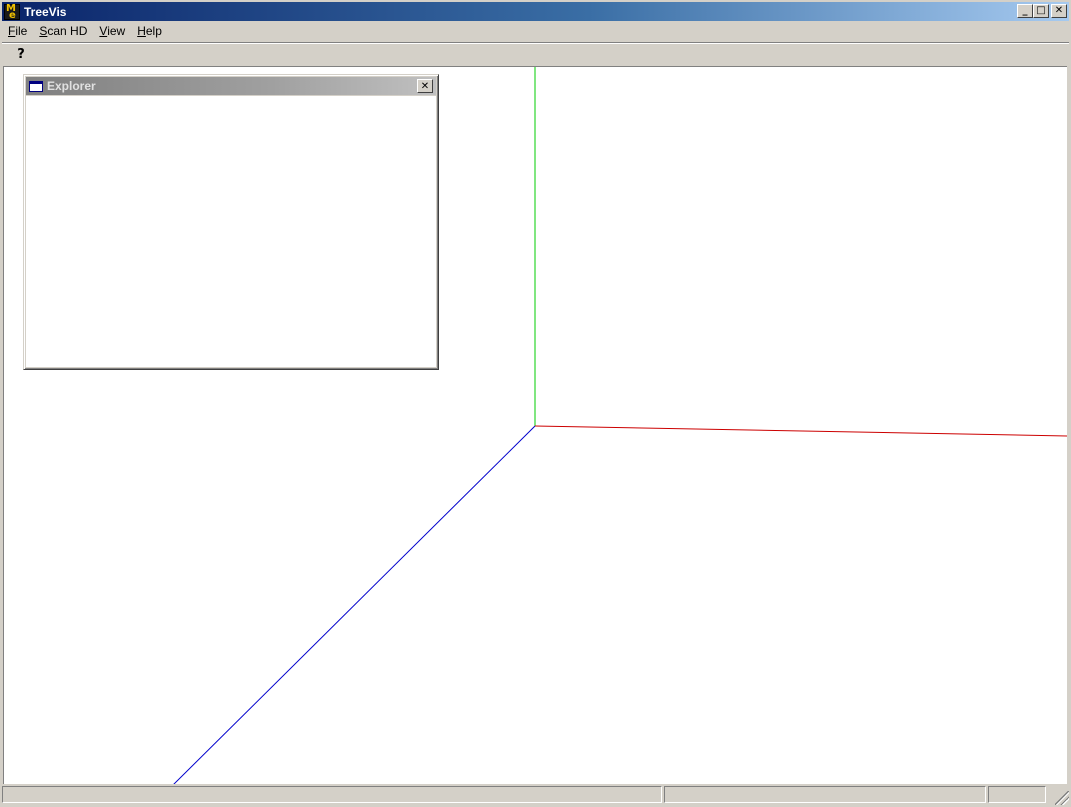  I want to click on help-question-icon: ?, so click(21, 54).